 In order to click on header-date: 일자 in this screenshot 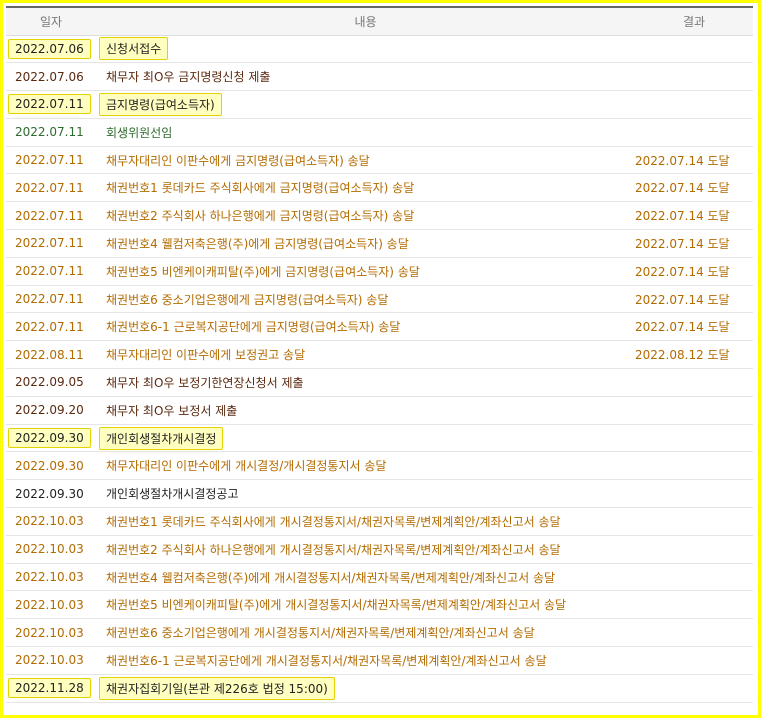, I will do `click(51, 21)`.